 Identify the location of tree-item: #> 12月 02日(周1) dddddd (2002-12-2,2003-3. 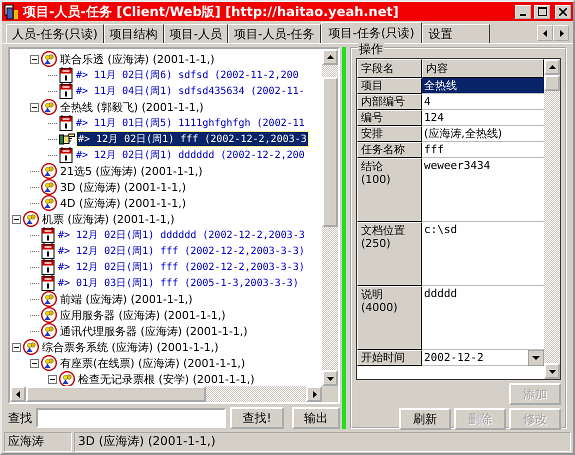
(181, 235).